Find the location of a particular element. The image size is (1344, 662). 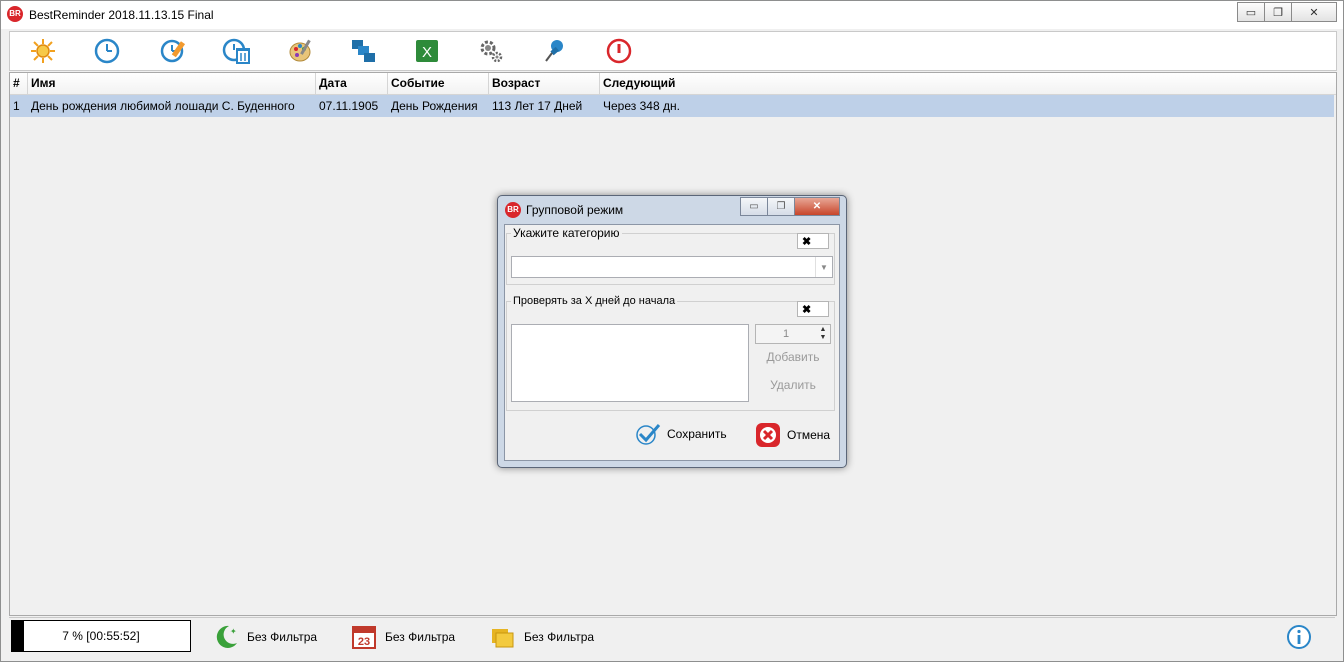

category-group: Укажите категорию ✖ ▼ is located at coordinates (670, 255).